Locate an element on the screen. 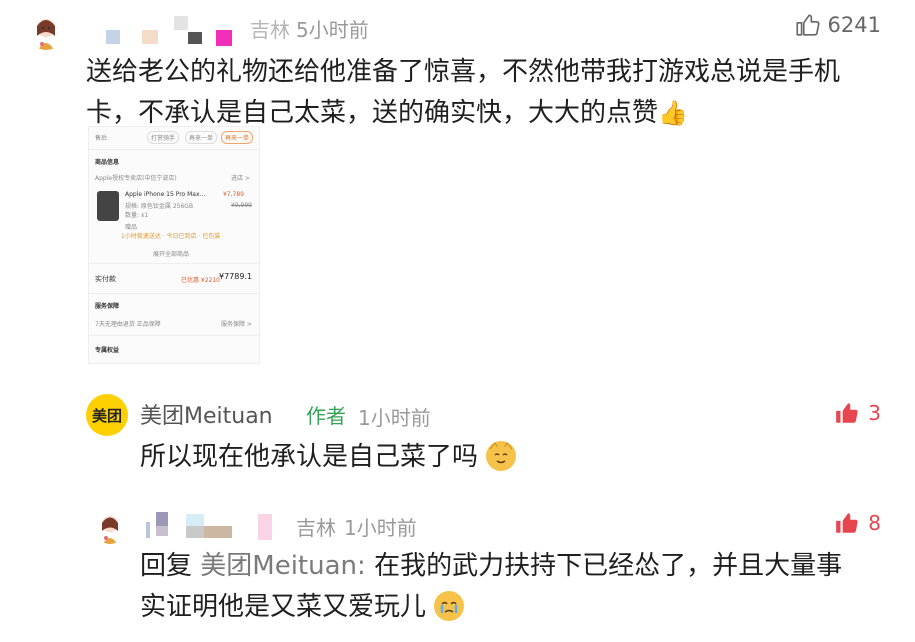 The height and width of the screenshot is (642, 915). comment-time: 5小时前 is located at coordinates (332, 30).